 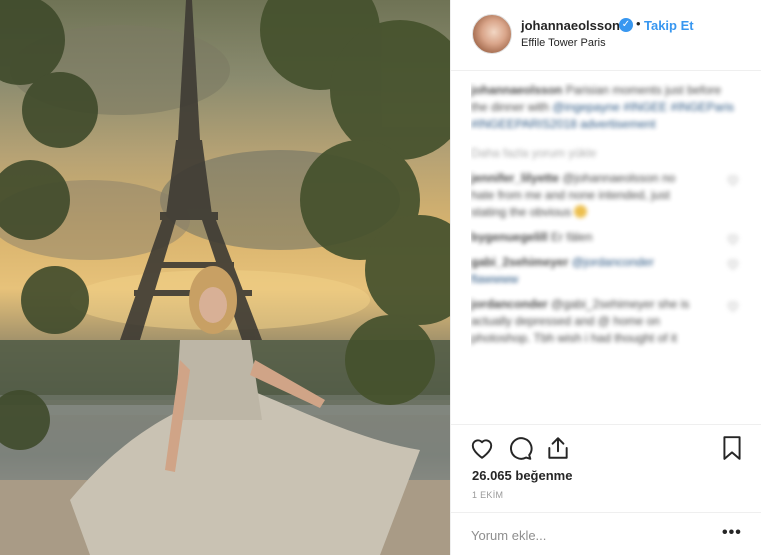 What do you see at coordinates (732, 448) in the screenshot?
I see `bookmark-icon` at bounding box center [732, 448].